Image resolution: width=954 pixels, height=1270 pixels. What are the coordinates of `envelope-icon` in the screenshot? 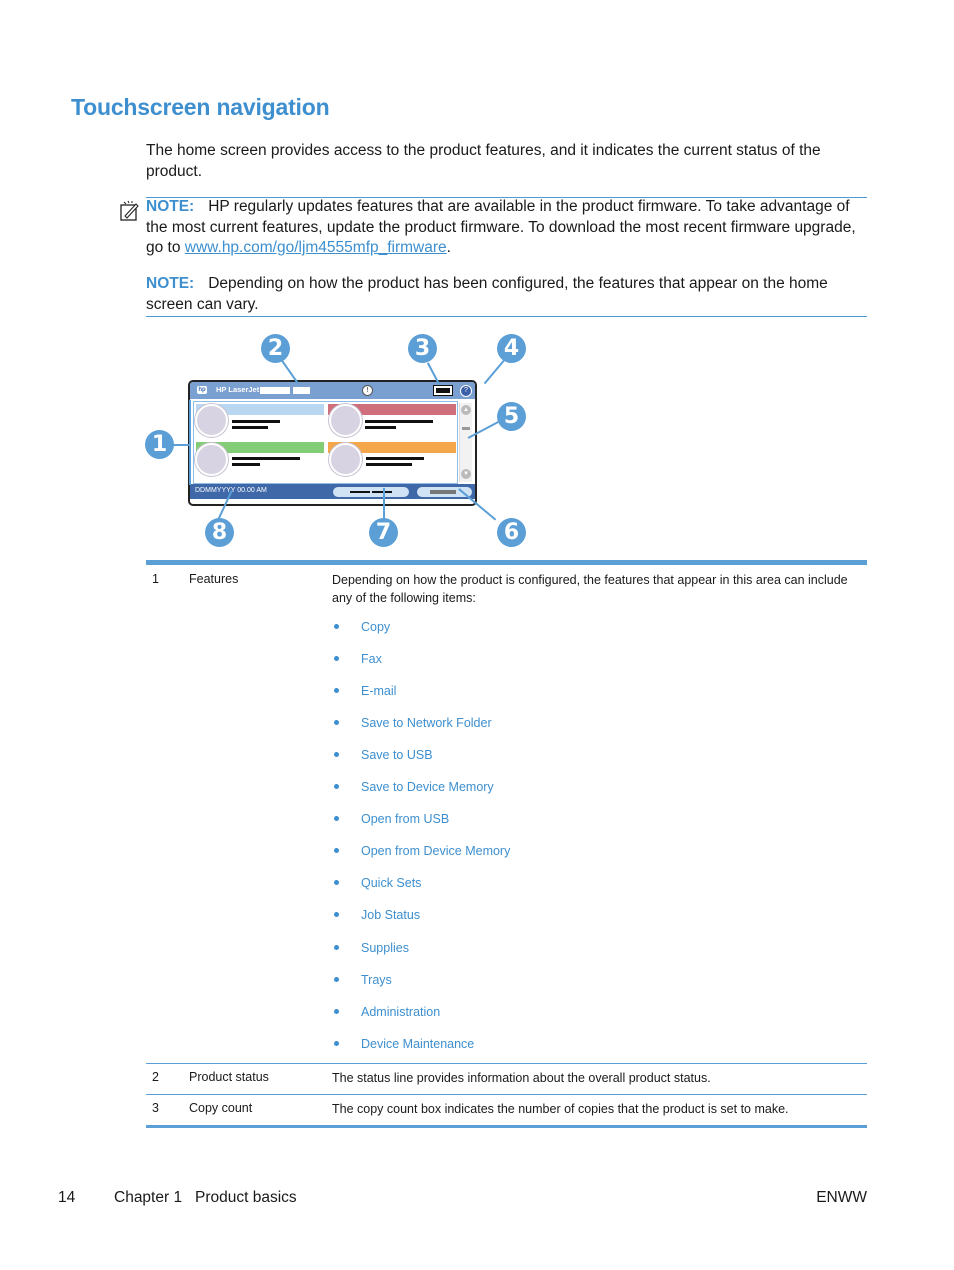 It's located at (211, 459).